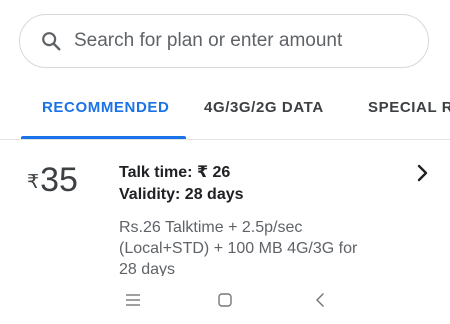 The image size is (450, 324). What do you see at coordinates (175, 172) in the screenshot?
I see `talk-time: Talk time: ₹ 26` at bounding box center [175, 172].